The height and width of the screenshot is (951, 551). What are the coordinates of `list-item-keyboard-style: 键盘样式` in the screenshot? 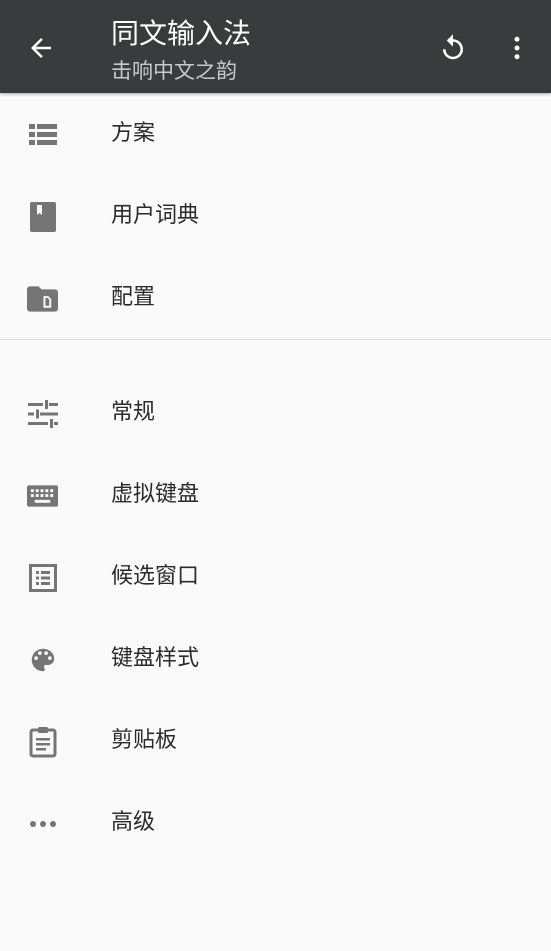 It's located at (275, 659).